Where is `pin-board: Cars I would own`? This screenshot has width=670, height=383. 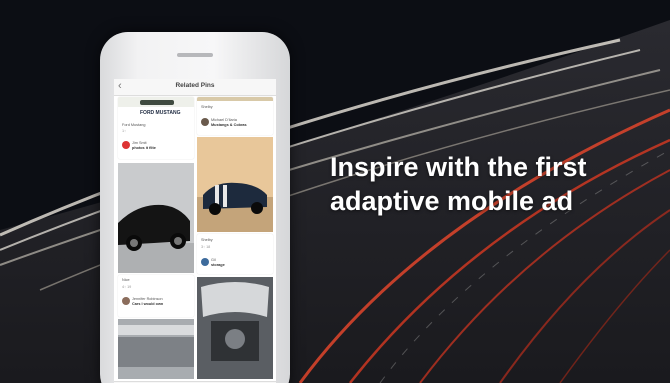
pin-board: Cars I would own is located at coordinates (147, 304).